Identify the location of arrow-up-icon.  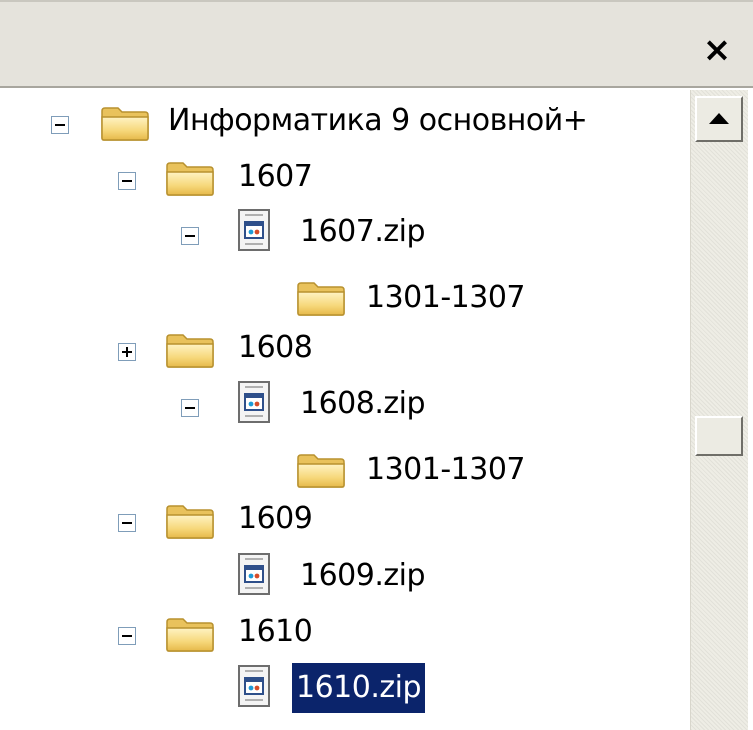
(719, 118).